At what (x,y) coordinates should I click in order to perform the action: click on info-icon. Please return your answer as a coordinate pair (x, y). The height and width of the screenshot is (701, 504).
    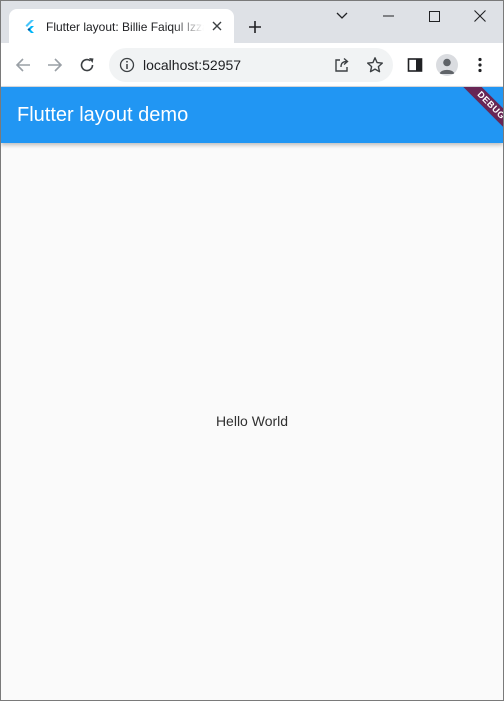
    Looking at the image, I should click on (127, 65).